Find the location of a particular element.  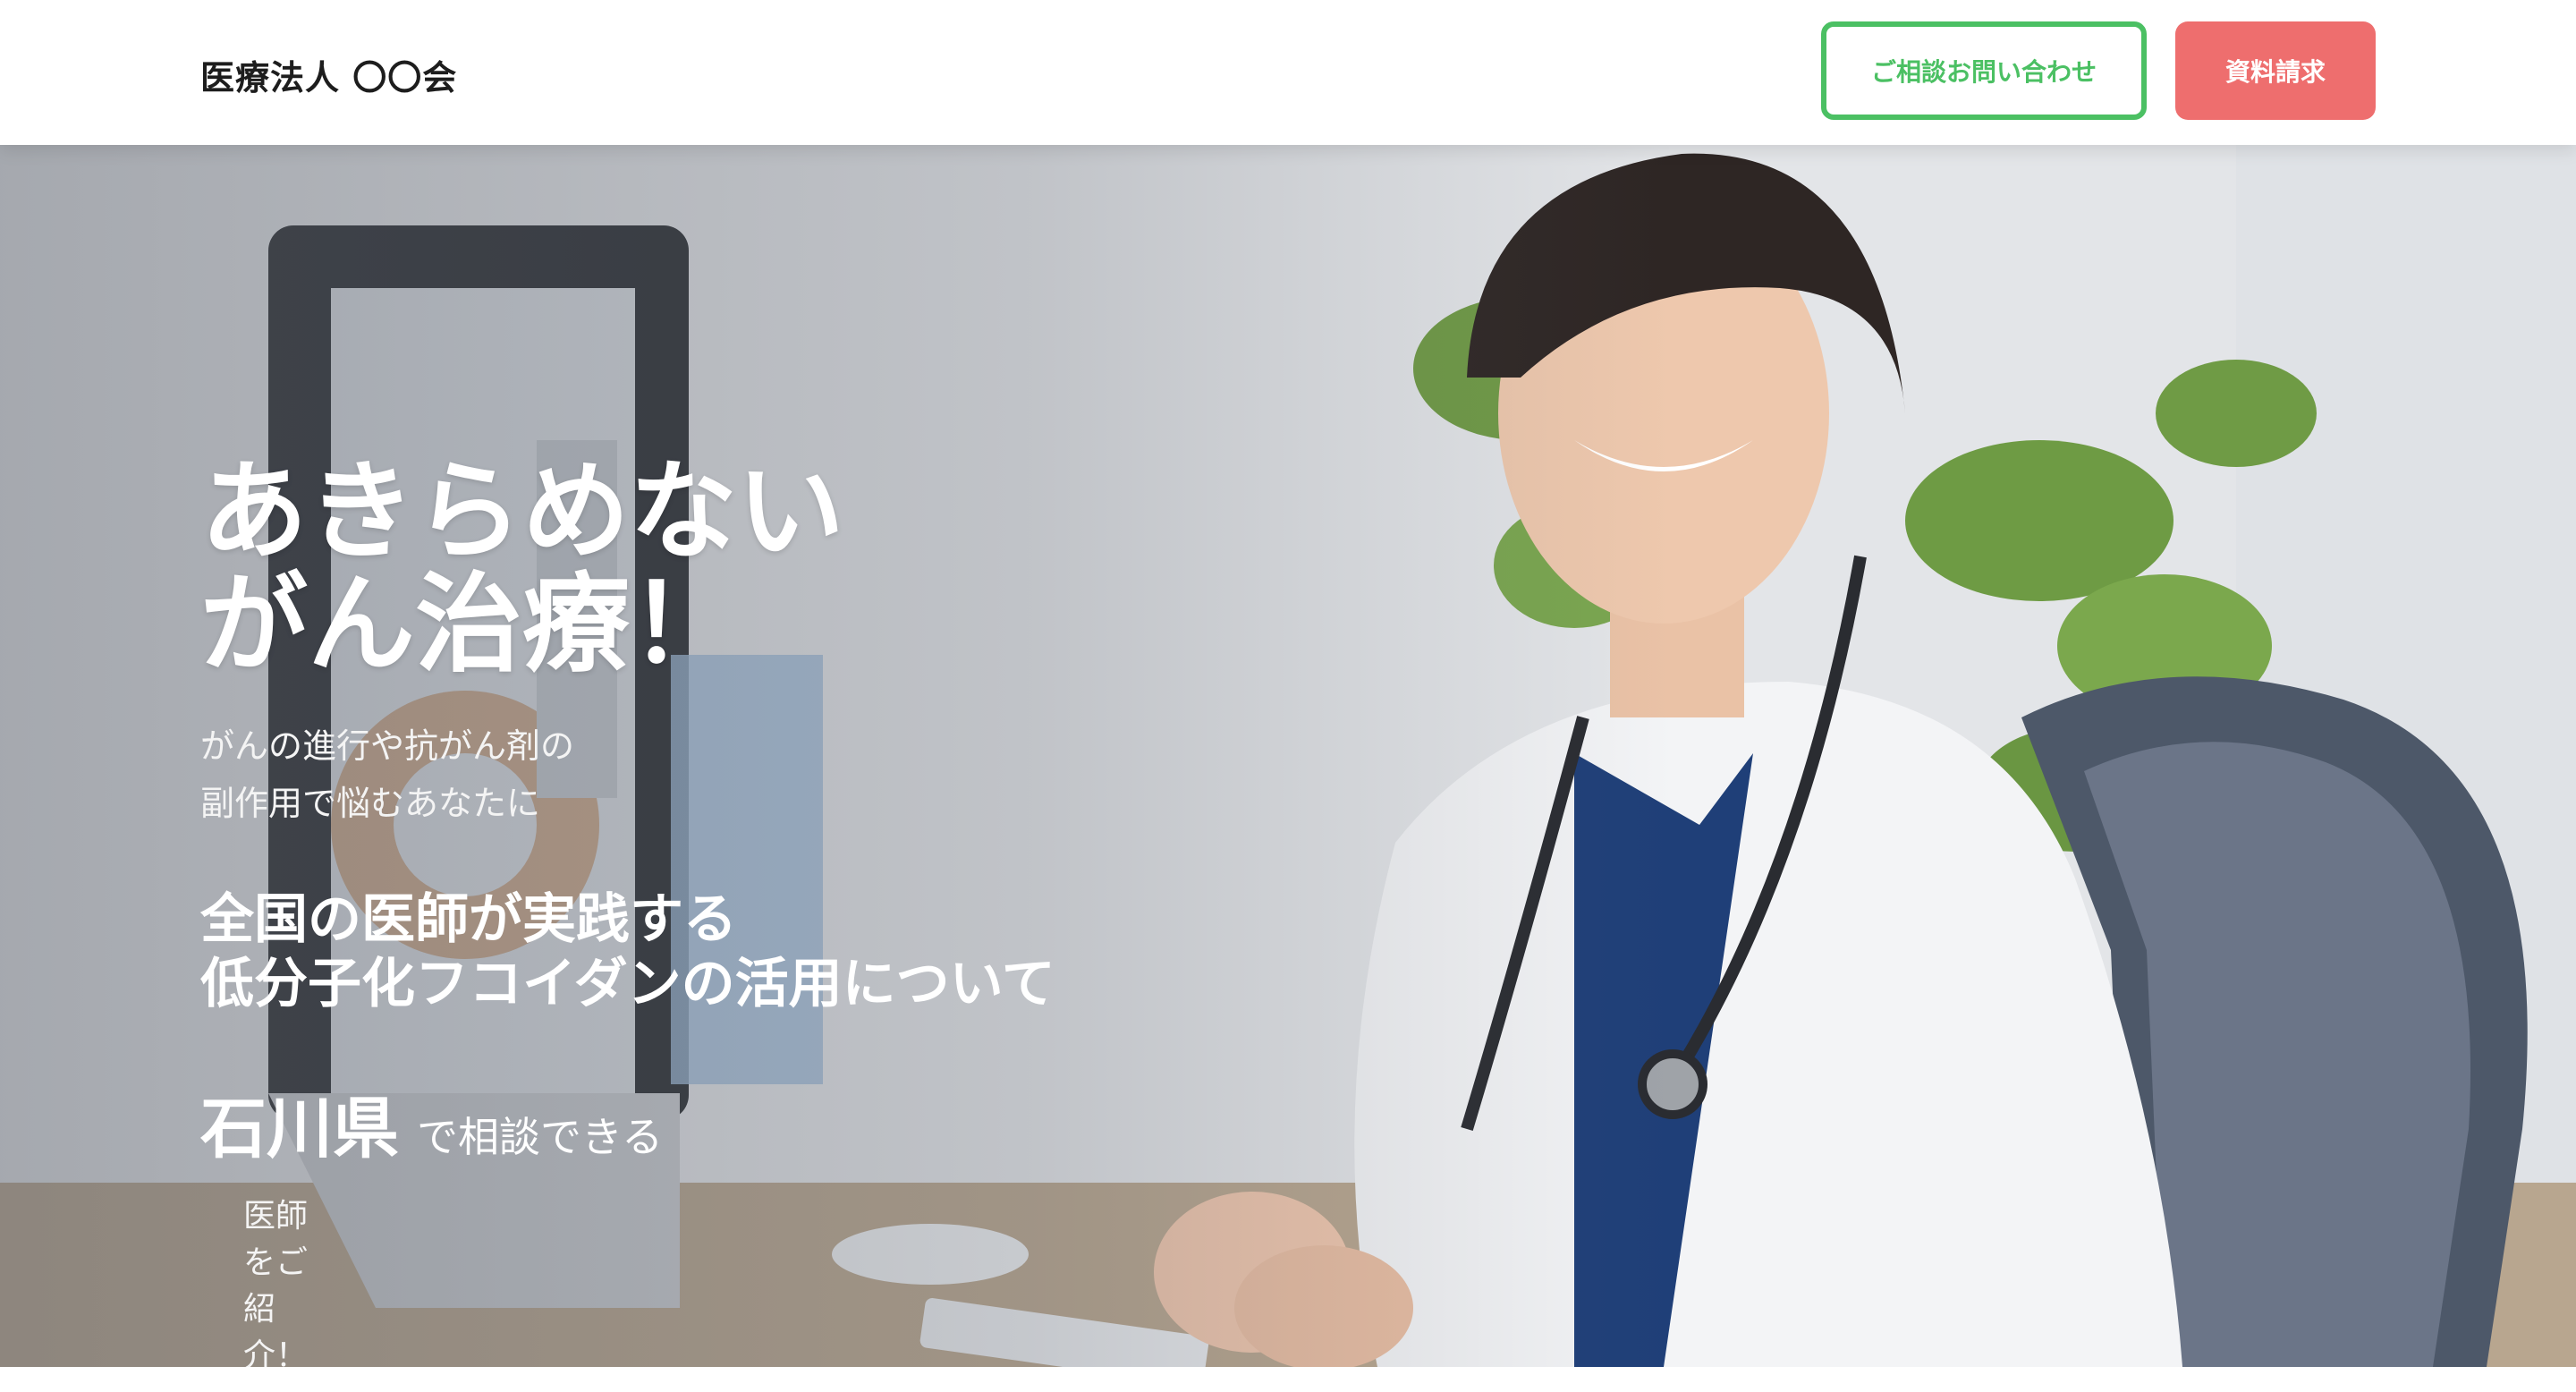

subtext-line-1: がんの進行や抗がん剤の is located at coordinates (387, 746).